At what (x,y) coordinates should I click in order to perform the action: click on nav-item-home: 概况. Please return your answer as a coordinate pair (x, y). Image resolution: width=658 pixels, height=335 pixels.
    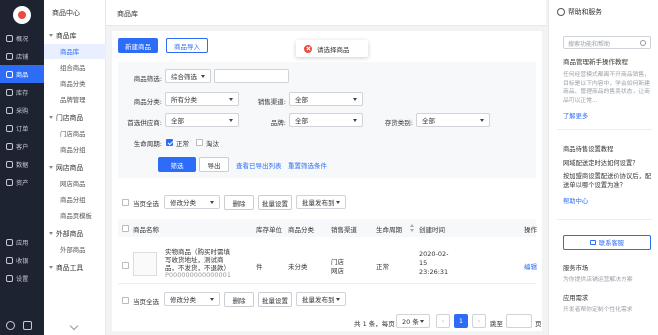
    Looking at the image, I should click on (22, 38).